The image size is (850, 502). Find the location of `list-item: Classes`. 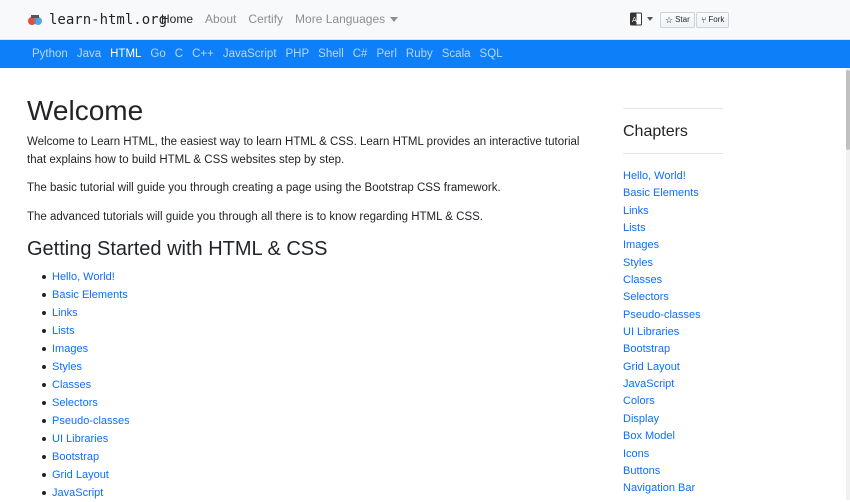

list-item: Classes is located at coordinates (86, 385).